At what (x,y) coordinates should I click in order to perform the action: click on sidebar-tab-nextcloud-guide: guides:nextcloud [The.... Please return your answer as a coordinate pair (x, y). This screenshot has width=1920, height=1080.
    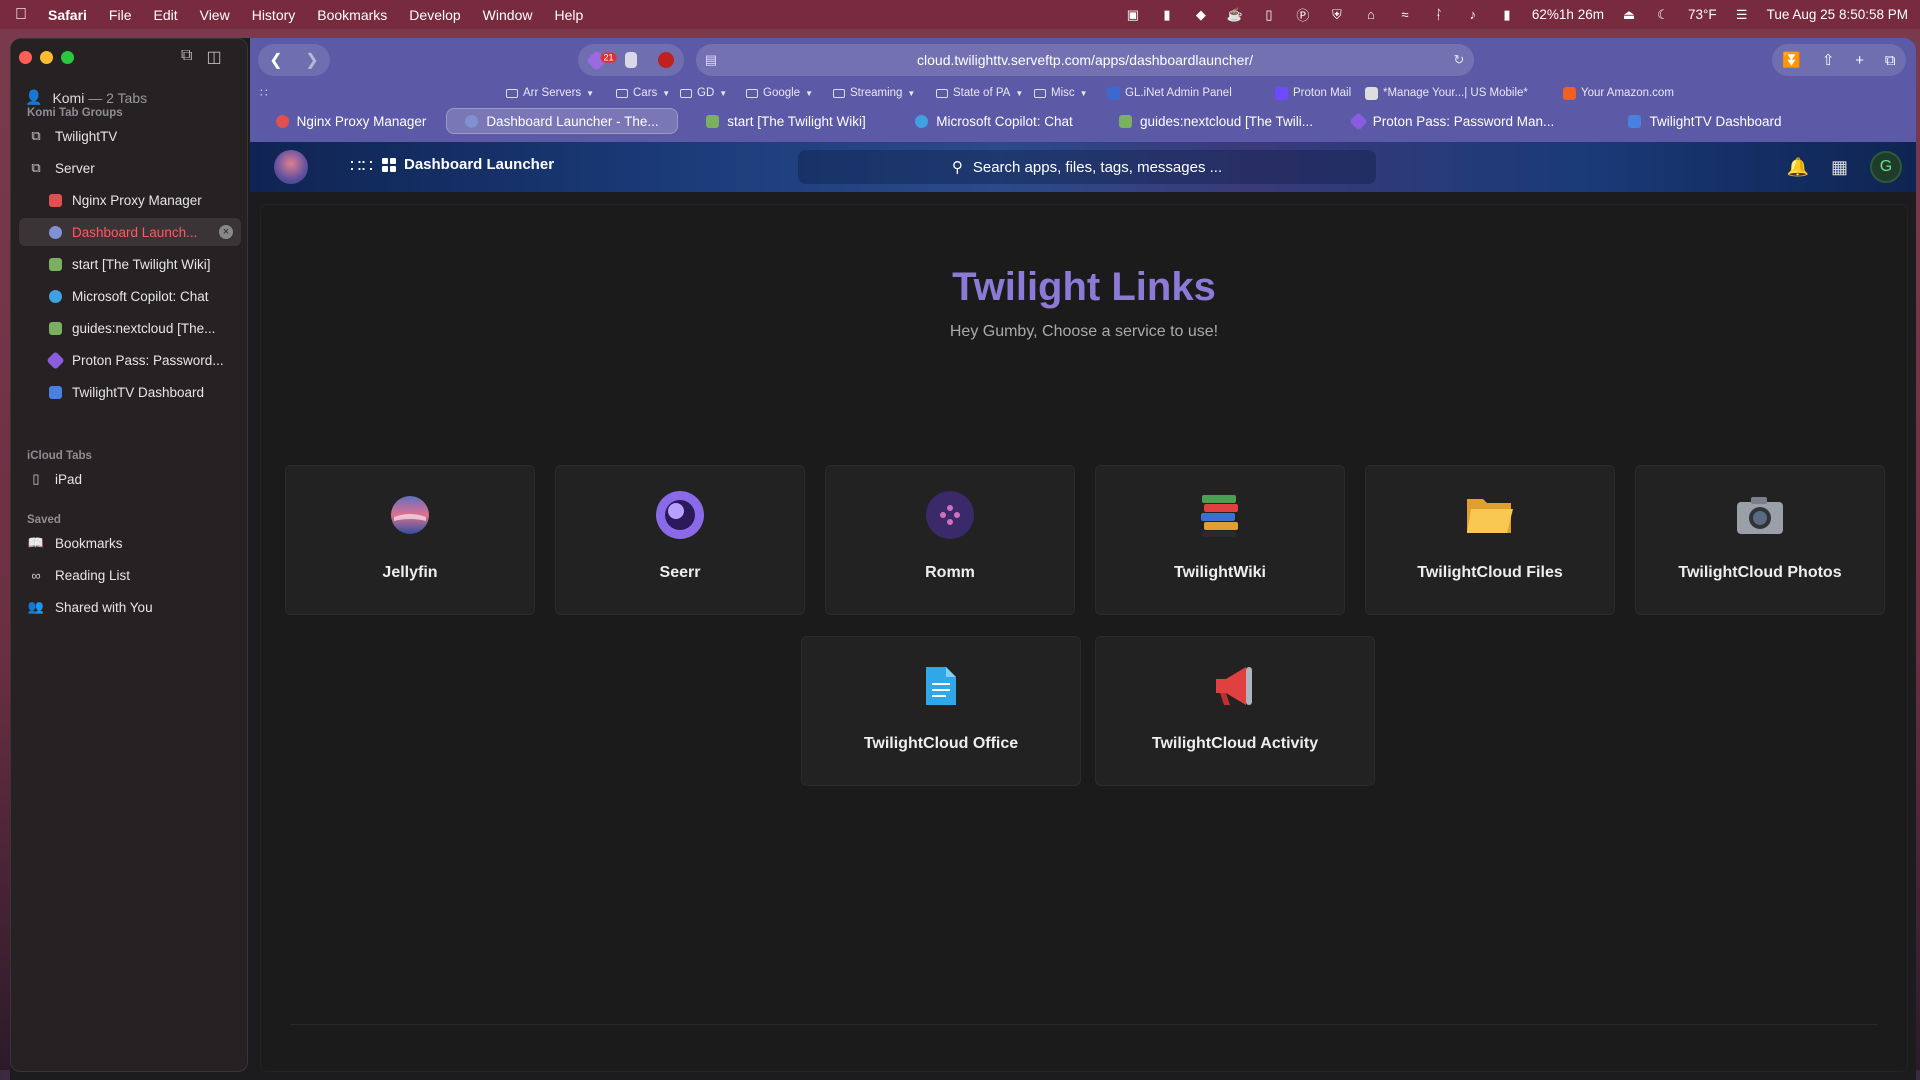
    Looking at the image, I should click on (130, 328).